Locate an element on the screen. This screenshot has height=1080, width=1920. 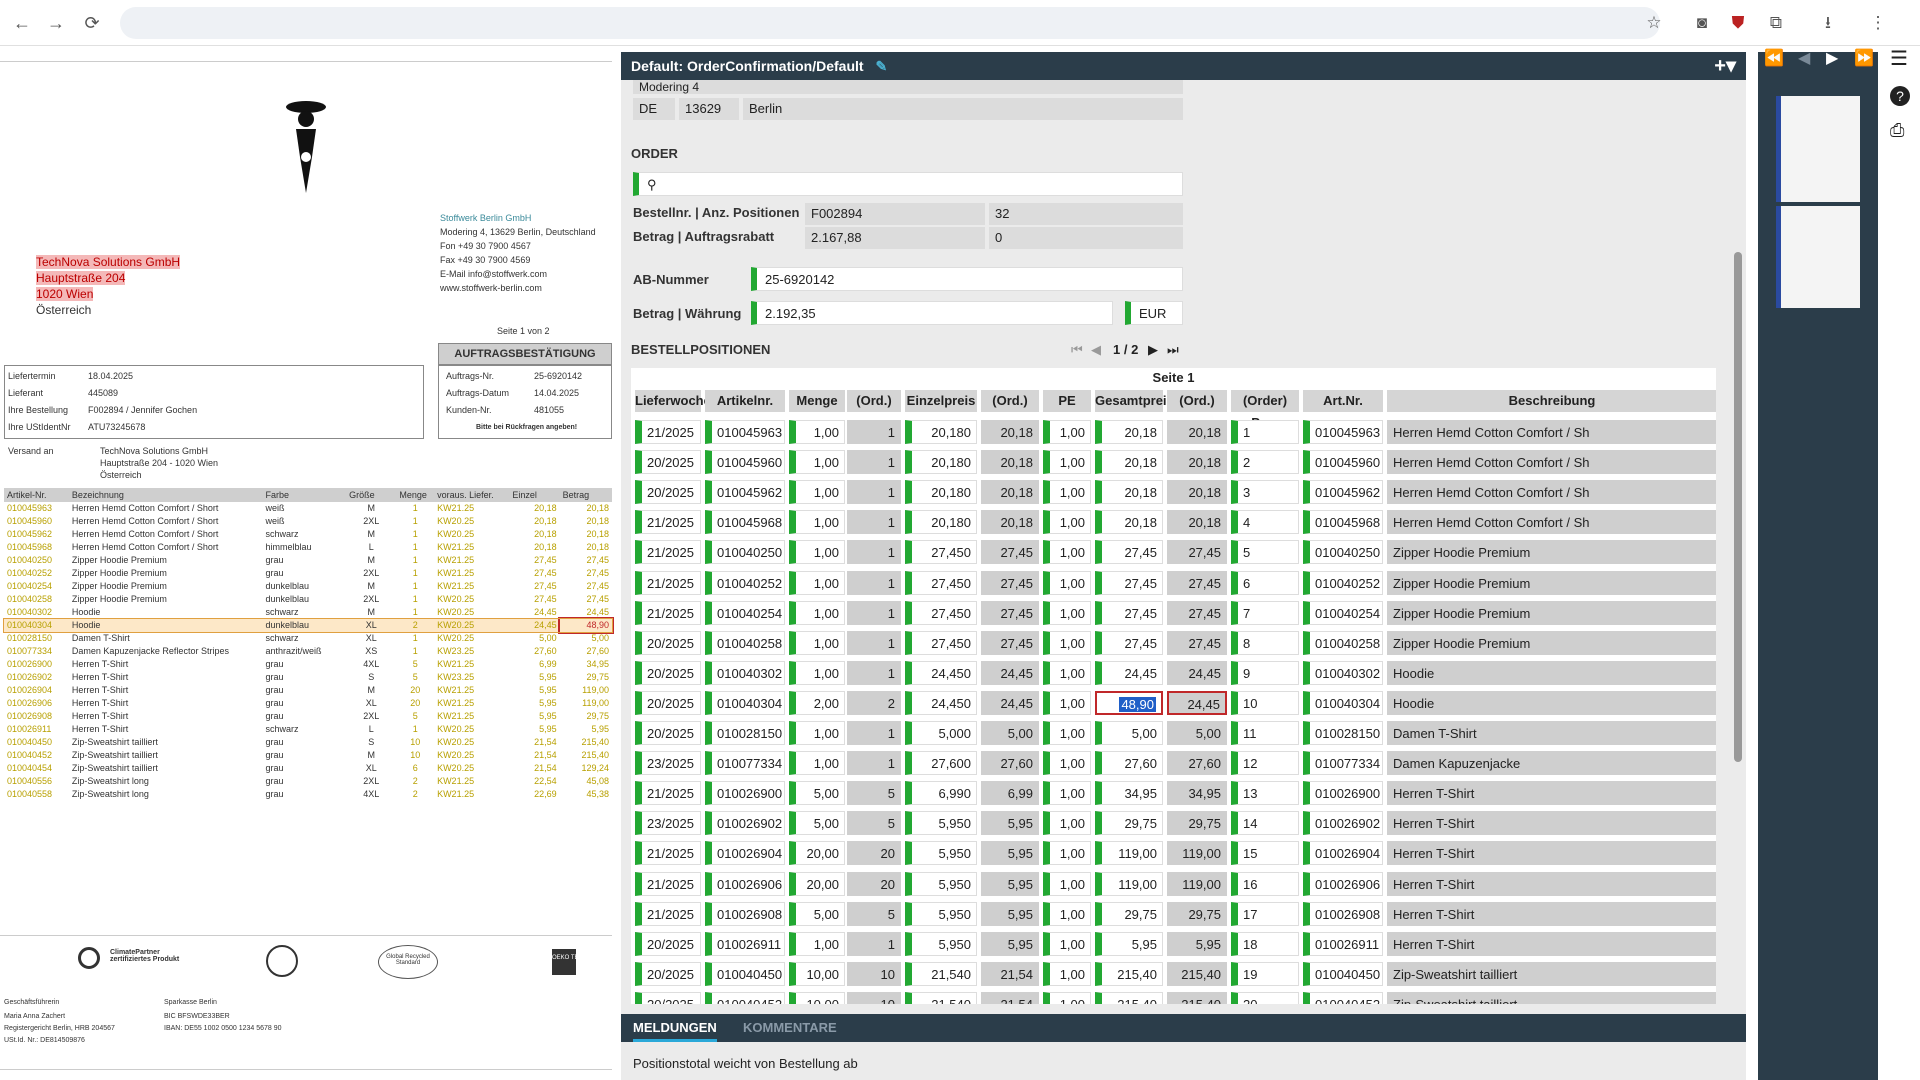
print-icon: ⎙ is located at coordinates (1897, 130).